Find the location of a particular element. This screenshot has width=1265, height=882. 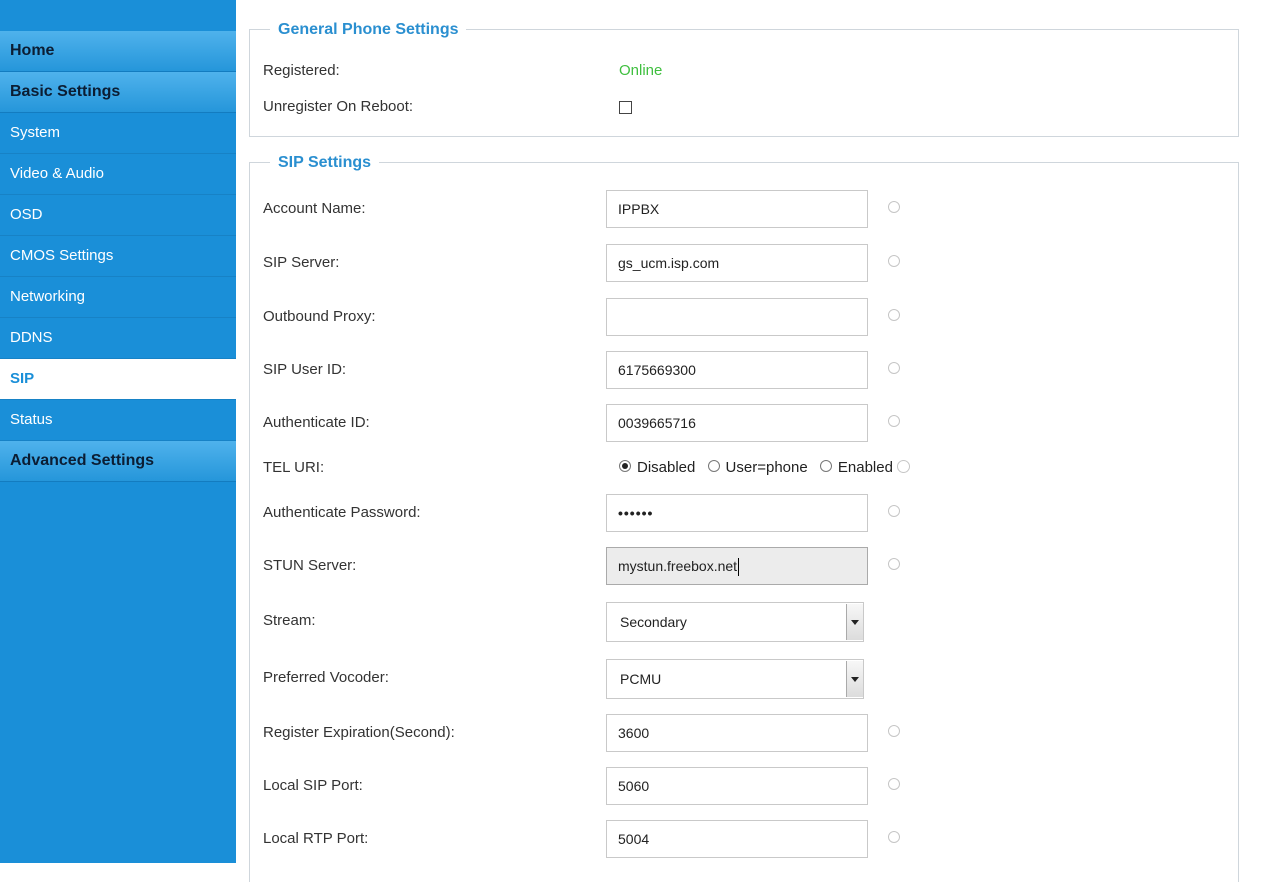

sip-user-id-input: 6175669300 is located at coordinates (737, 370).